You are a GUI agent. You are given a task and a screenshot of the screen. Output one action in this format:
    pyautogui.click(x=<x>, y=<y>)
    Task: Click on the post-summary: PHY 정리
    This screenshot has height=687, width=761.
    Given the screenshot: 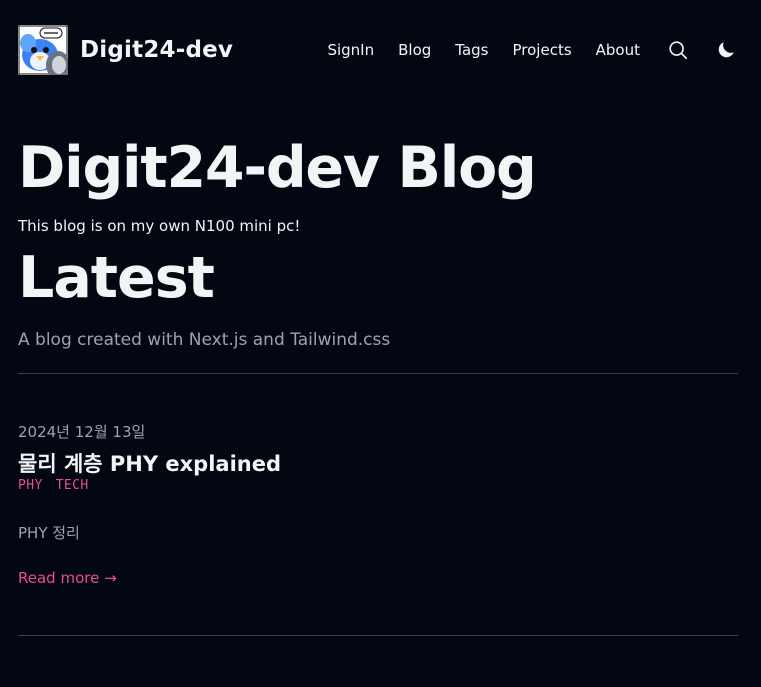 What is the action you would take?
    pyautogui.click(x=49, y=533)
    